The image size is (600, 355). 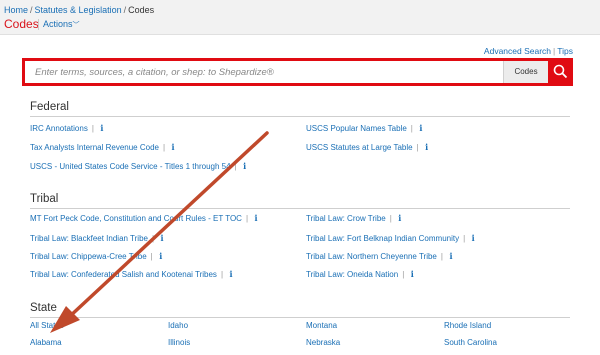 I want to click on code-link: Tribal Law: Oneida Nation, so click(x=352, y=274).